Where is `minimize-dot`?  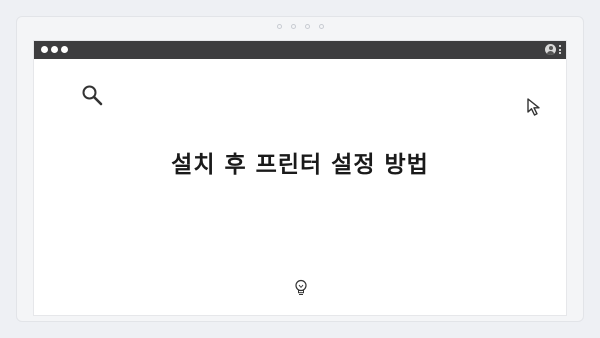 minimize-dot is located at coordinates (54, 49).